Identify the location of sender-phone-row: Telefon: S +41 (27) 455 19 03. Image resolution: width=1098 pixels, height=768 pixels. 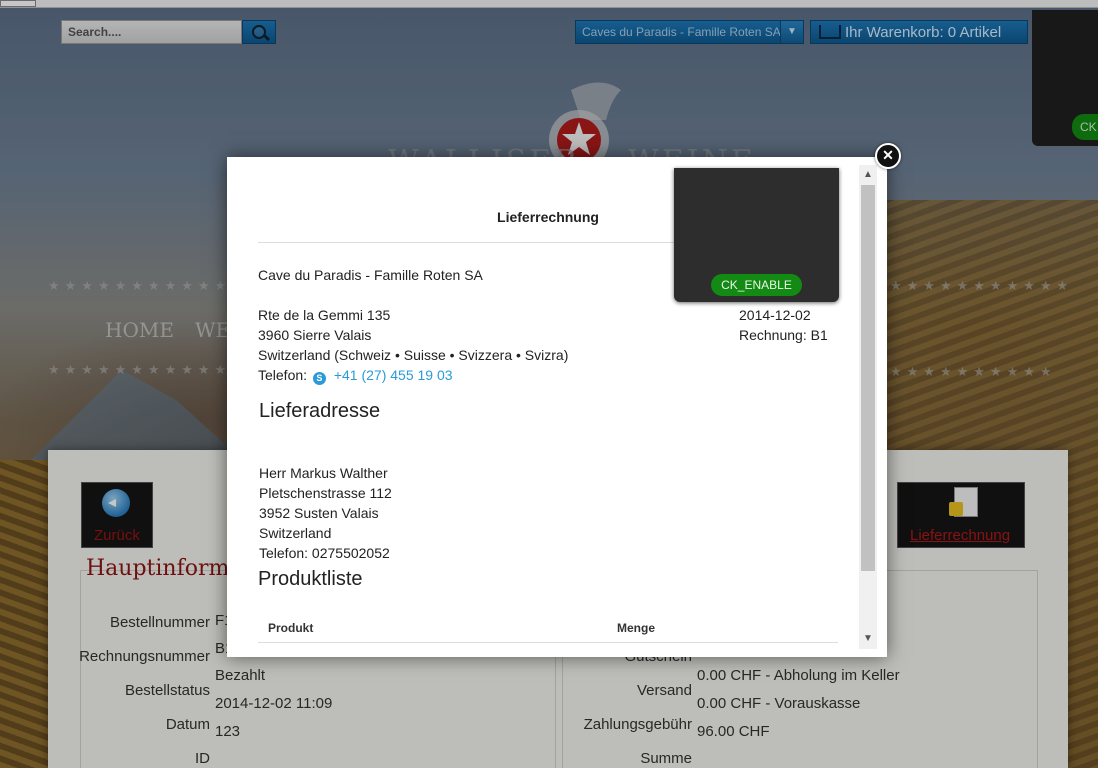
(355, 376).